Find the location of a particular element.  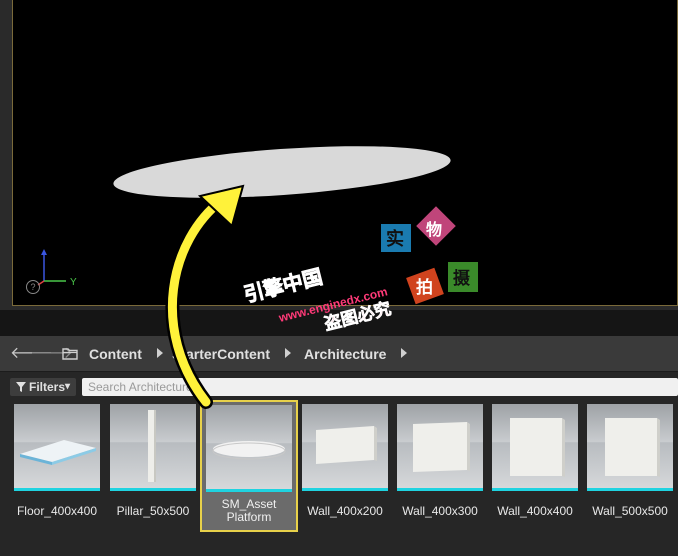

asset-name: SM_Asset Platform is located at coordinates (249, 511).